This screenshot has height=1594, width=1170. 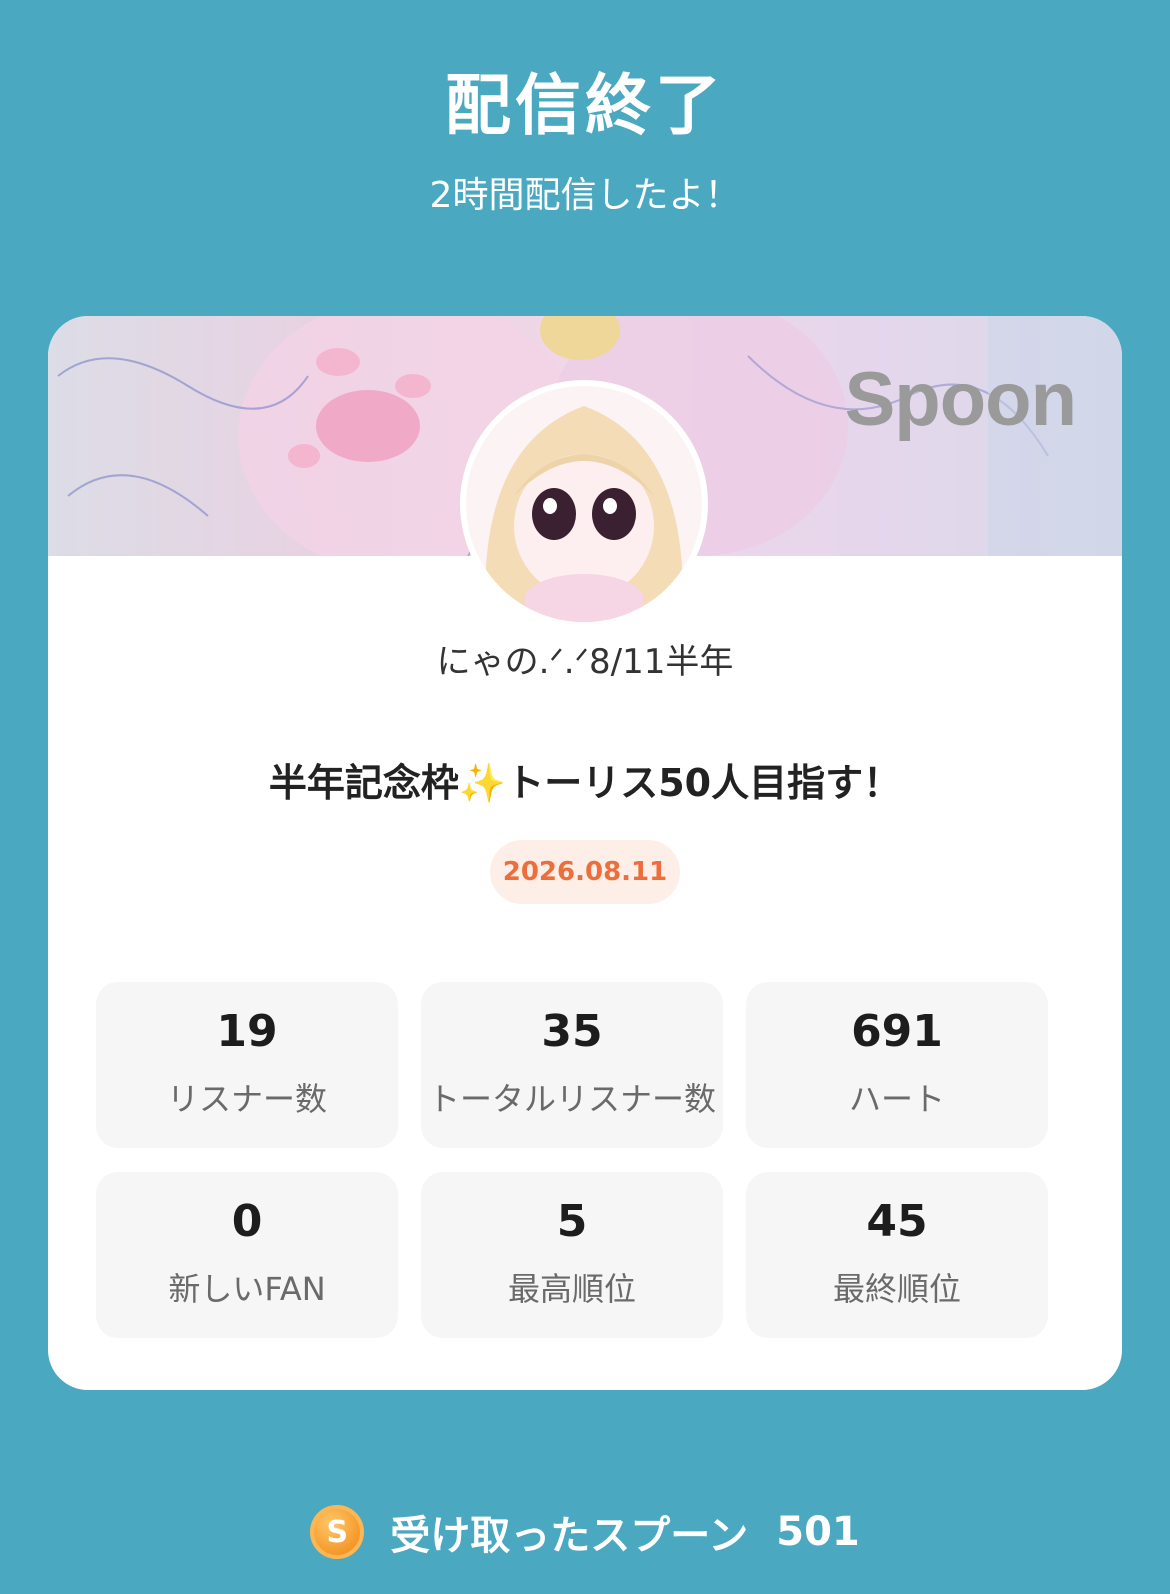 I want to click on stat-label: 最高順位, so click(x=571, y=1289).